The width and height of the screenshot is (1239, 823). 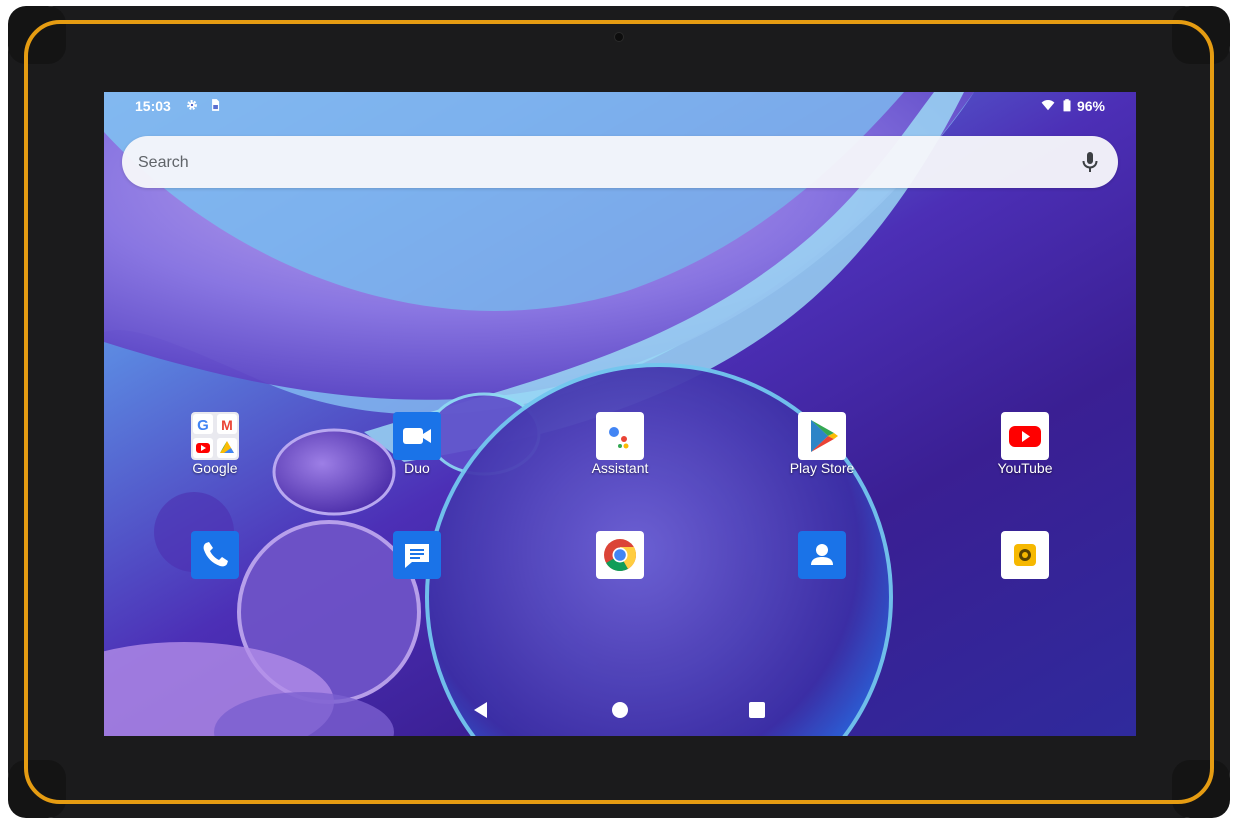 I want to click on app-camera, so click(x=1025, y=571).